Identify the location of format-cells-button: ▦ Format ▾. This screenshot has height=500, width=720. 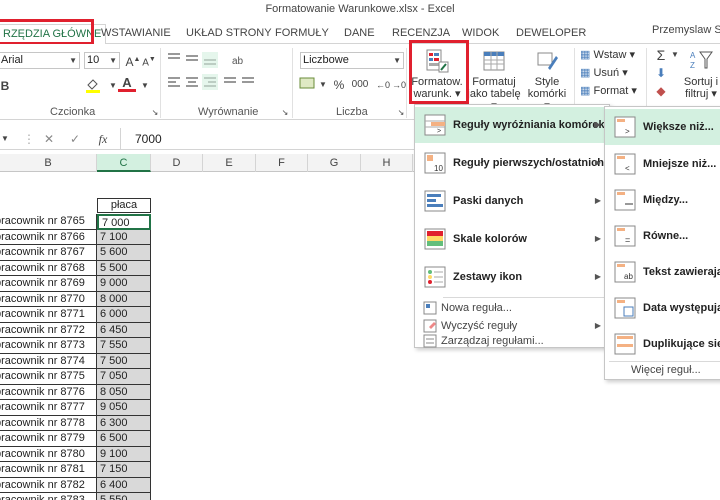
(608, 91).